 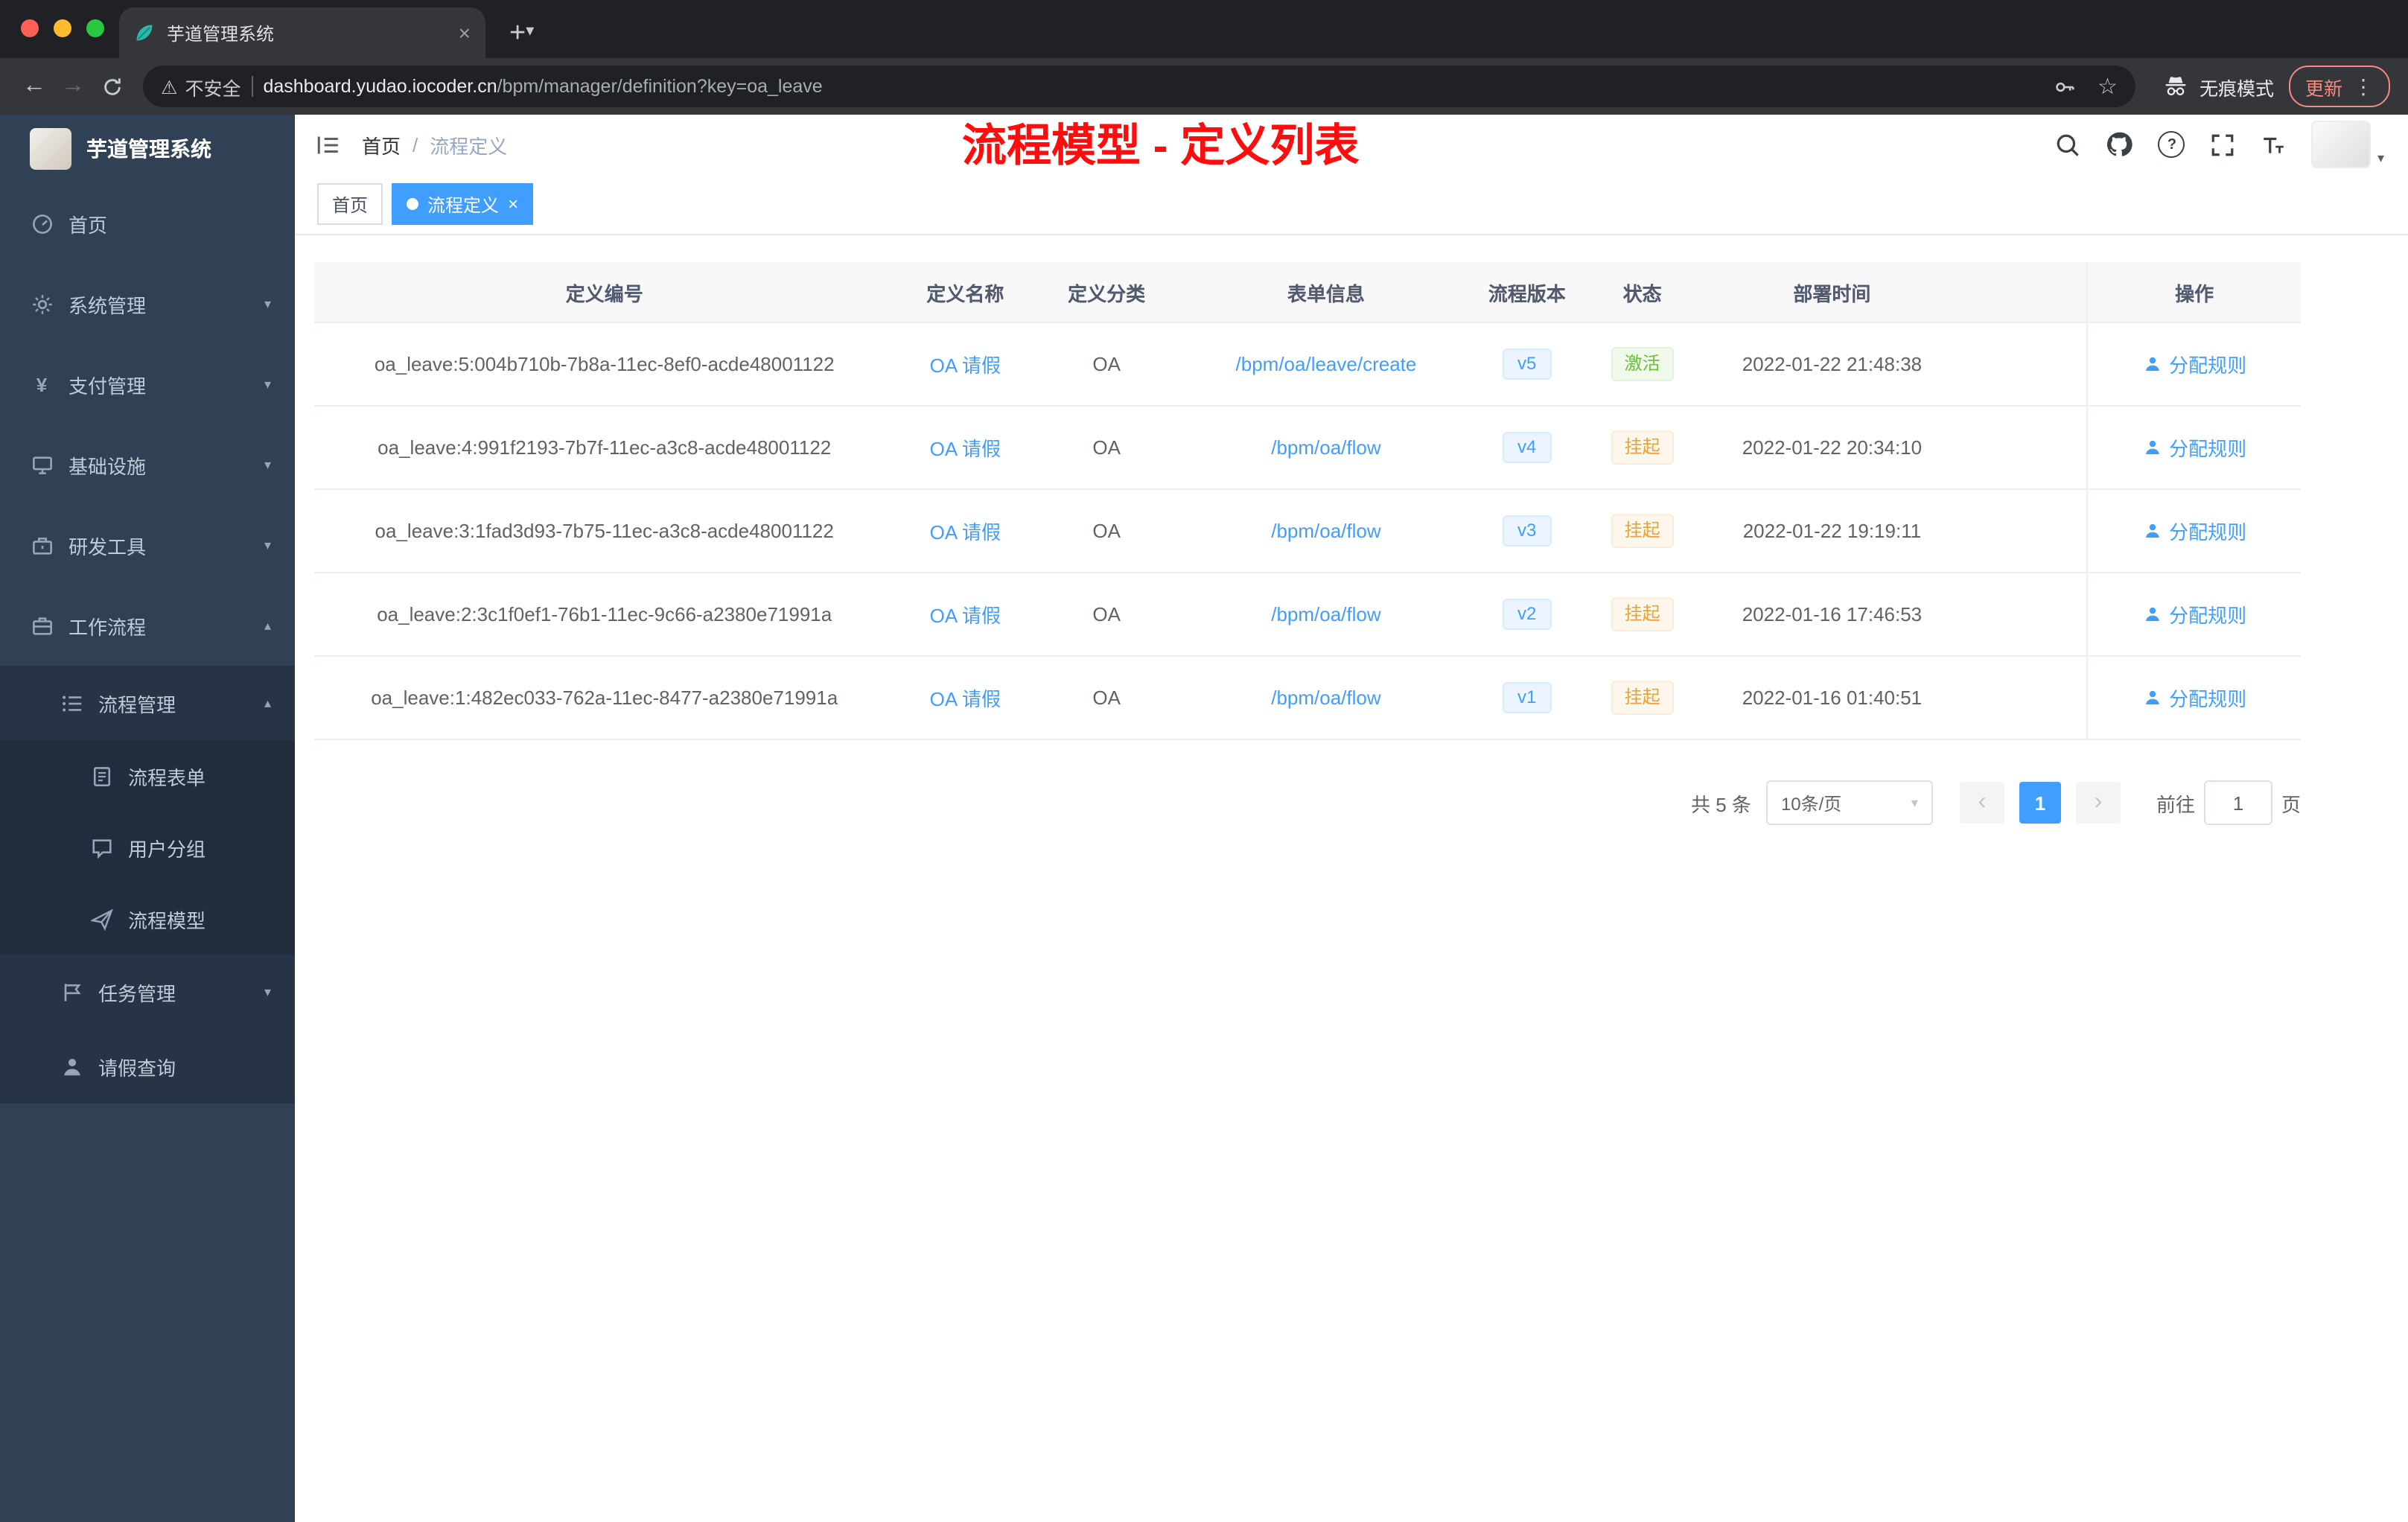 What do you see at coordinates (148, 149) in the screenshot?
I see `logo-title: 芋道管理系统` at bounding box center [148, 149].